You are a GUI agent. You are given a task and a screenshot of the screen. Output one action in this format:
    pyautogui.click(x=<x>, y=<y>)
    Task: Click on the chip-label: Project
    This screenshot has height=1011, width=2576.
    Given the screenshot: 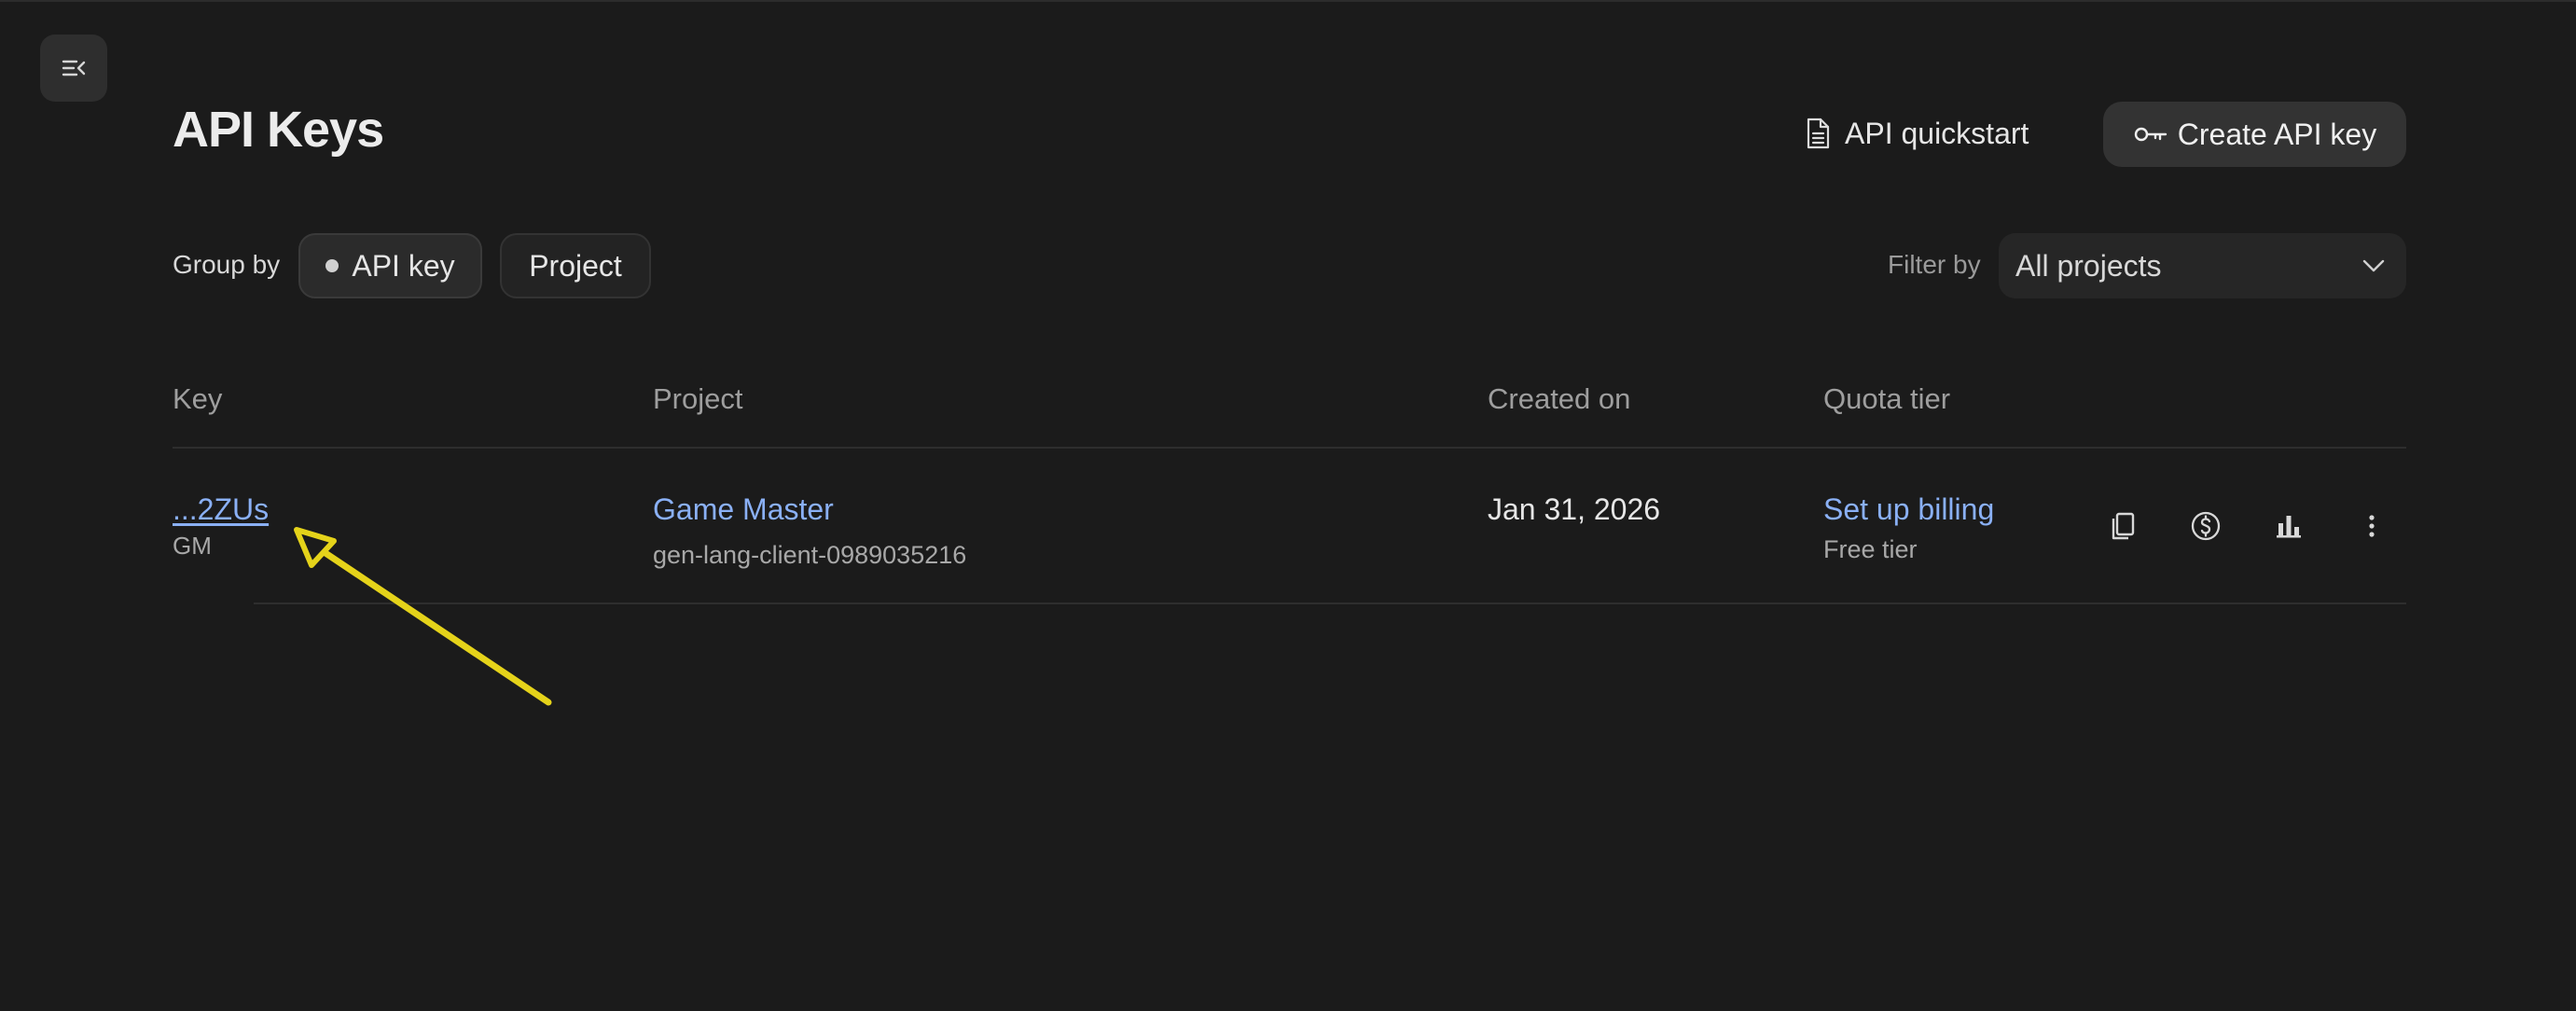 What is the action you would take?
    pyautogui.click(x=575, y=265)
    